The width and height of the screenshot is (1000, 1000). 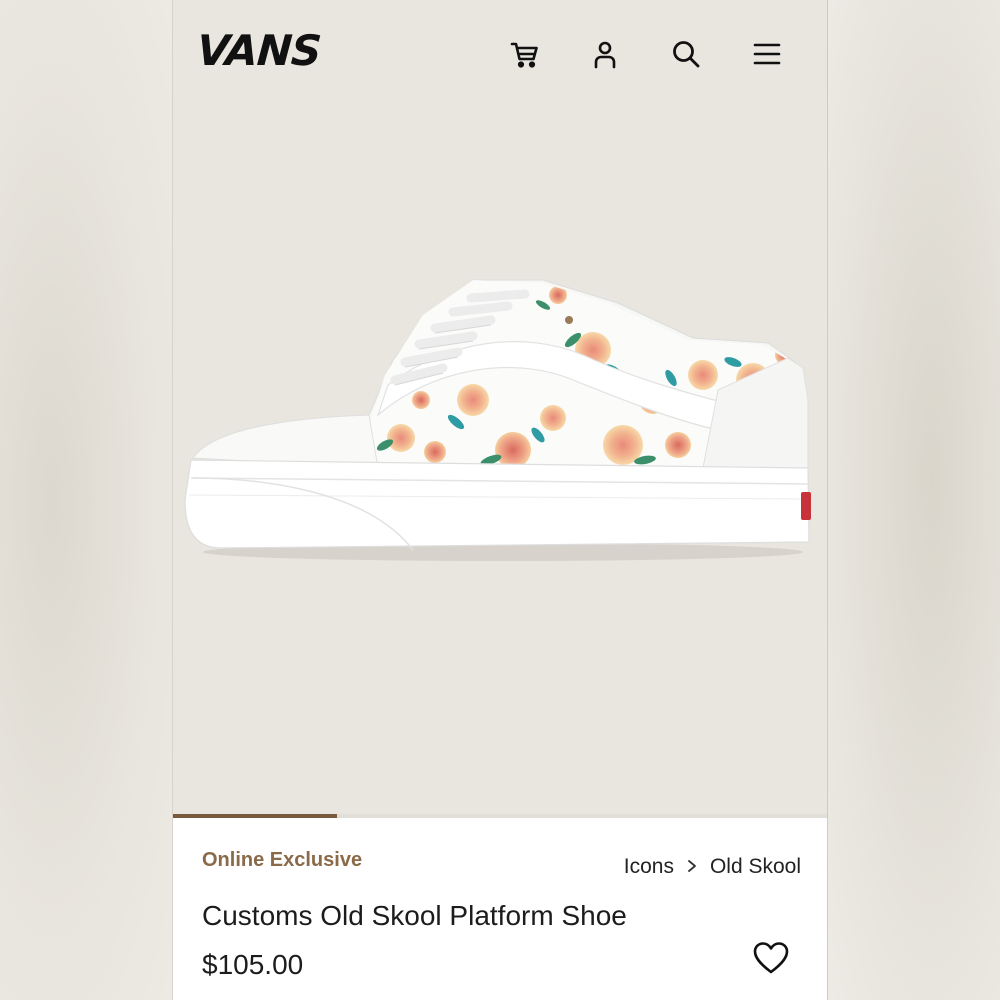 I want to click on menu-icon, so click(x=767, y=54).